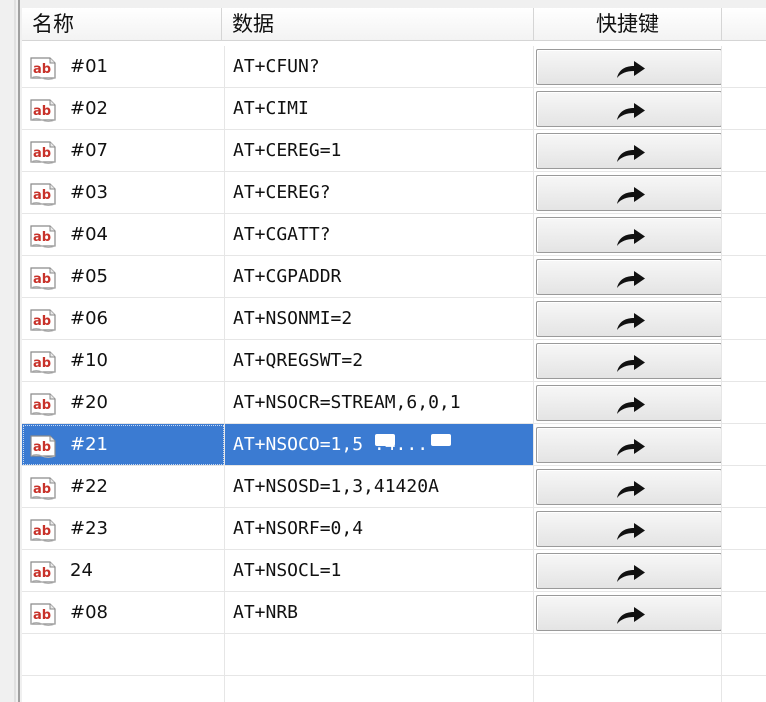  What do you see at coordinates (379, 67) in the screenshot?
I see `data-cell: AT+CFUN?` at bounding box center [379, 67].